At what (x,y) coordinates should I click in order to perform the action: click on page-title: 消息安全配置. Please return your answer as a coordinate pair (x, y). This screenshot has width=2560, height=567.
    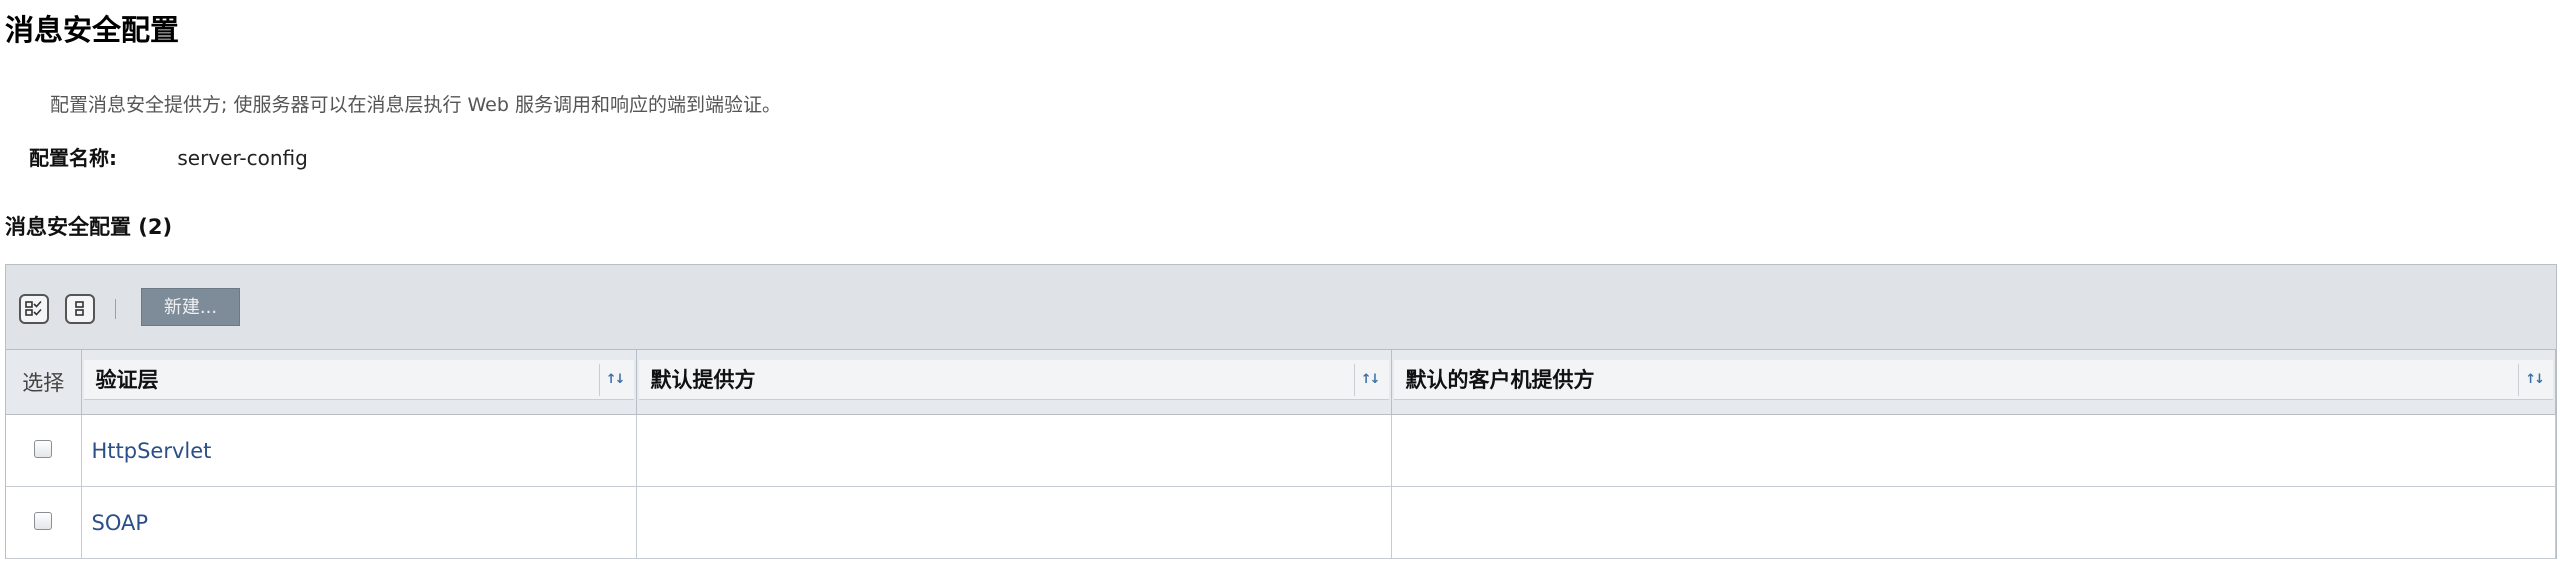
    Looking at the image, I should click on (92, 30).